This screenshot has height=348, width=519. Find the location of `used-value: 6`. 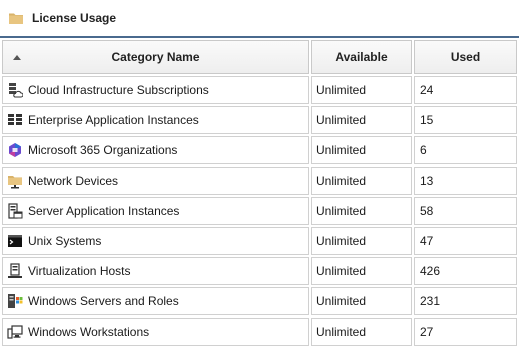

used-value: 6 is located at coordinates (423, 150).